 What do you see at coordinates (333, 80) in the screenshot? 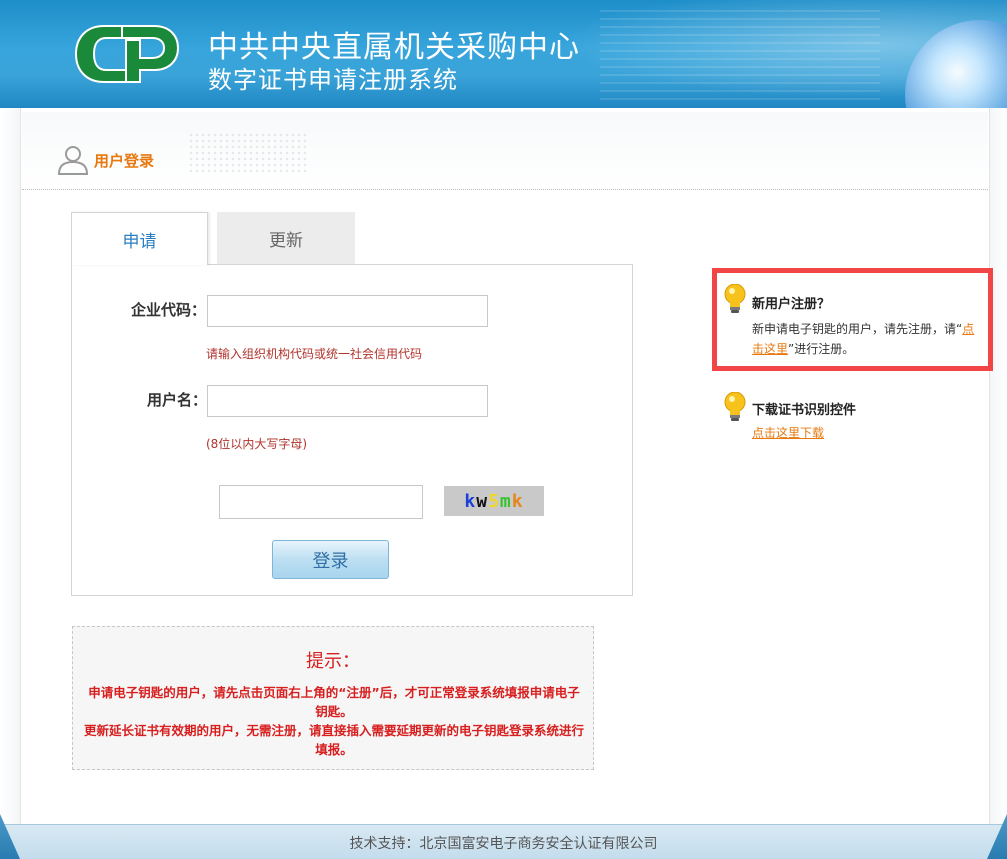
I see `header-subtitle: 数字证书申请注册系统` at bounding box center [333, 80].